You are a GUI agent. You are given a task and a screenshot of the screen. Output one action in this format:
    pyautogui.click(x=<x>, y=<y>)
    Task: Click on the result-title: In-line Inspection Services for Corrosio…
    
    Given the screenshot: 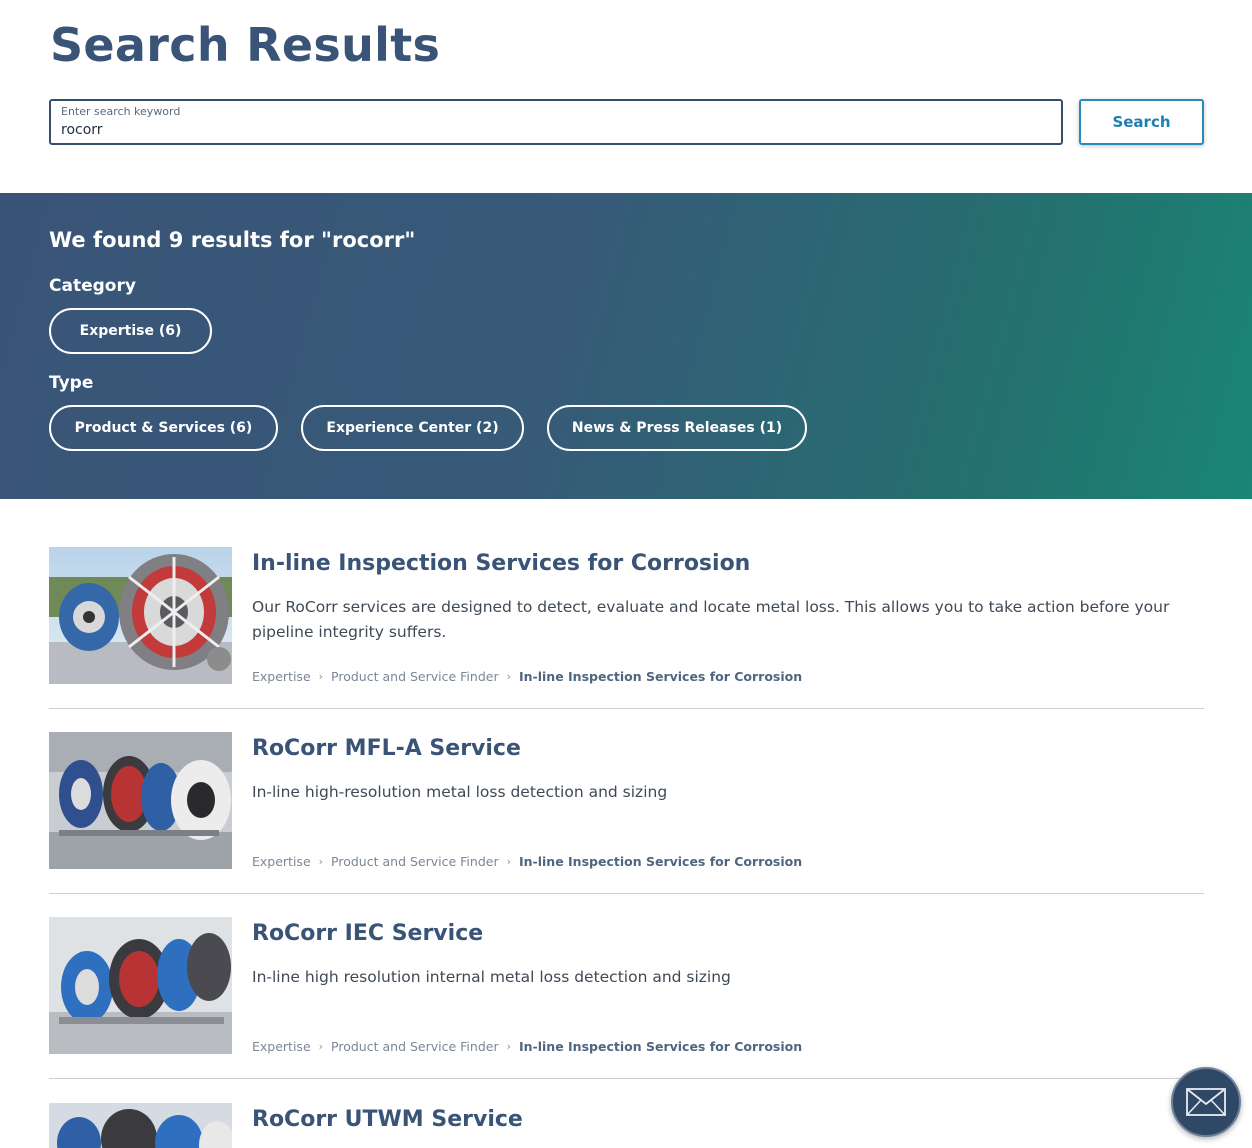 What is the action you would take?
    pyautogui.click(x=501, y=563)
    